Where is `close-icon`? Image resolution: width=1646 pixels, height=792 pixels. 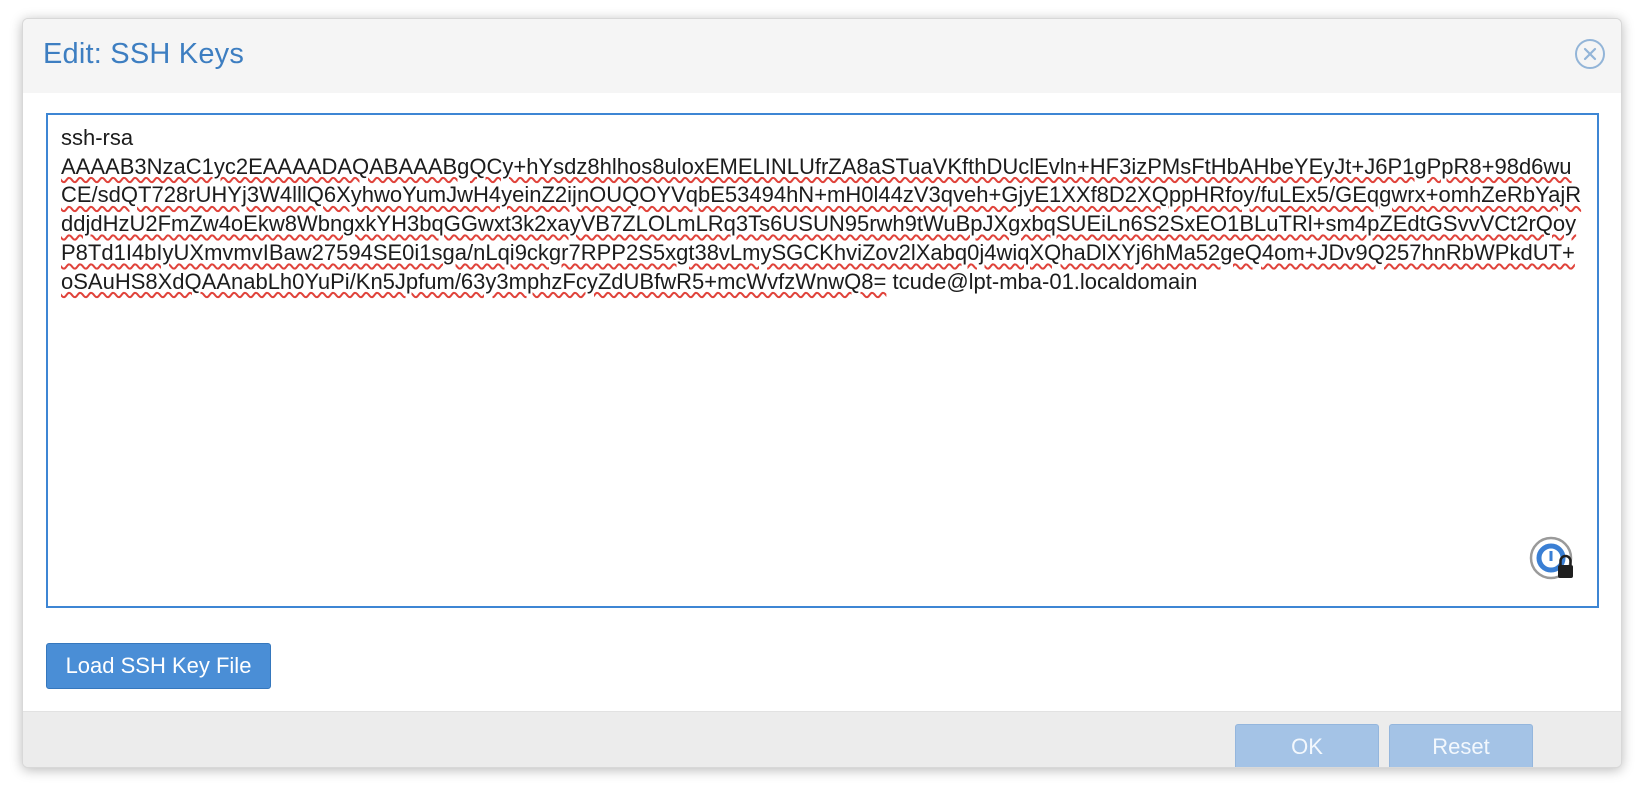
close-icon is located at coordinates (1590, 54).